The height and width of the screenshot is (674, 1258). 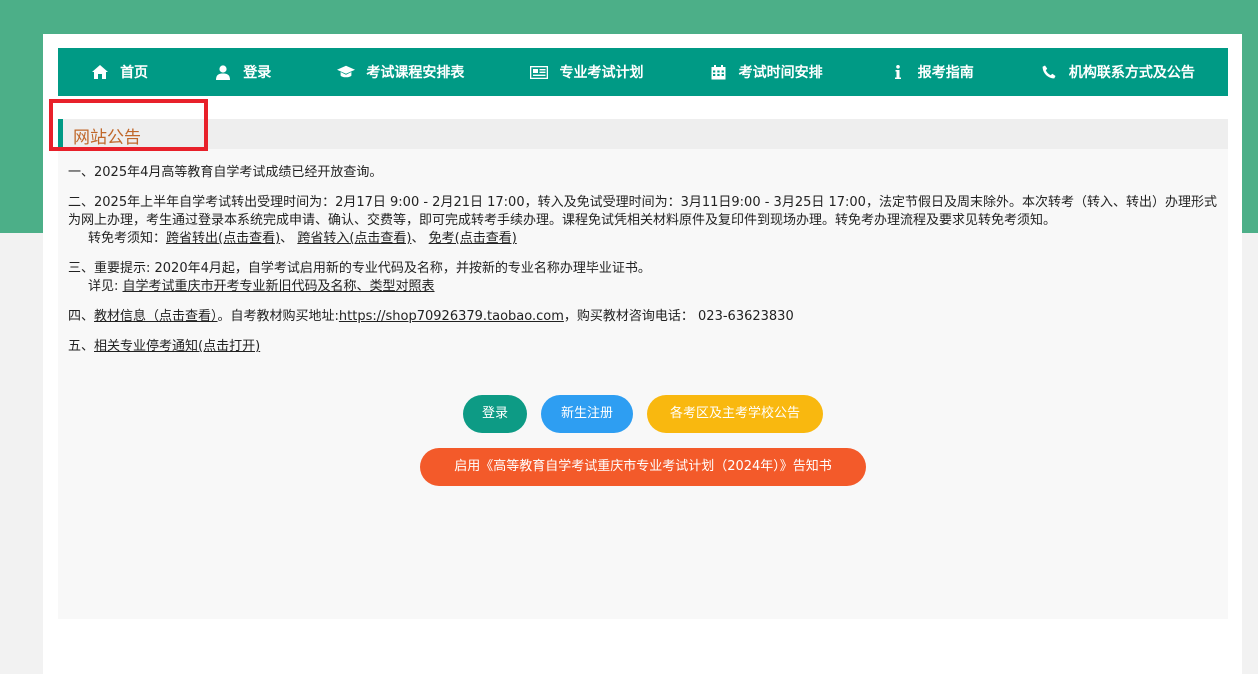 I want to click on nav-item-label: 考试时间安排, so click(x=780, y=73).